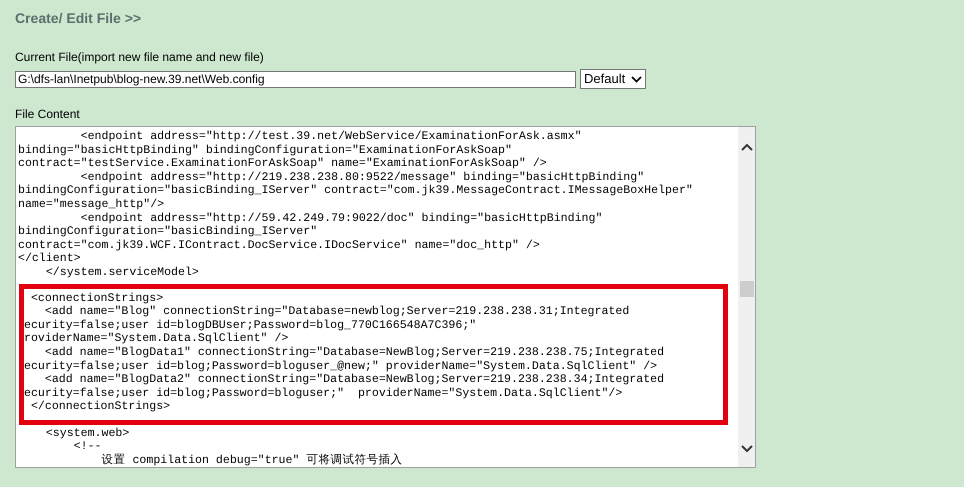 The width and height of the screenshot is (964, 487). Describe the element at coordinates (356, 191) in the screenshot. I see `code-line: bindingConfiguration="basicBinding_IServer" contract="com.jk39.MessageContract.IMessageBoxHelper"` at that location.